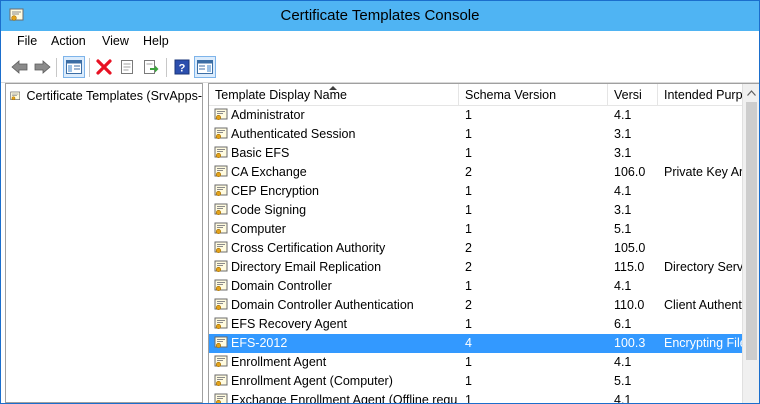 The height and width of the screenshot is (404, 760). I want to click on column-header-label: Template Display Name, so click(281, 95).